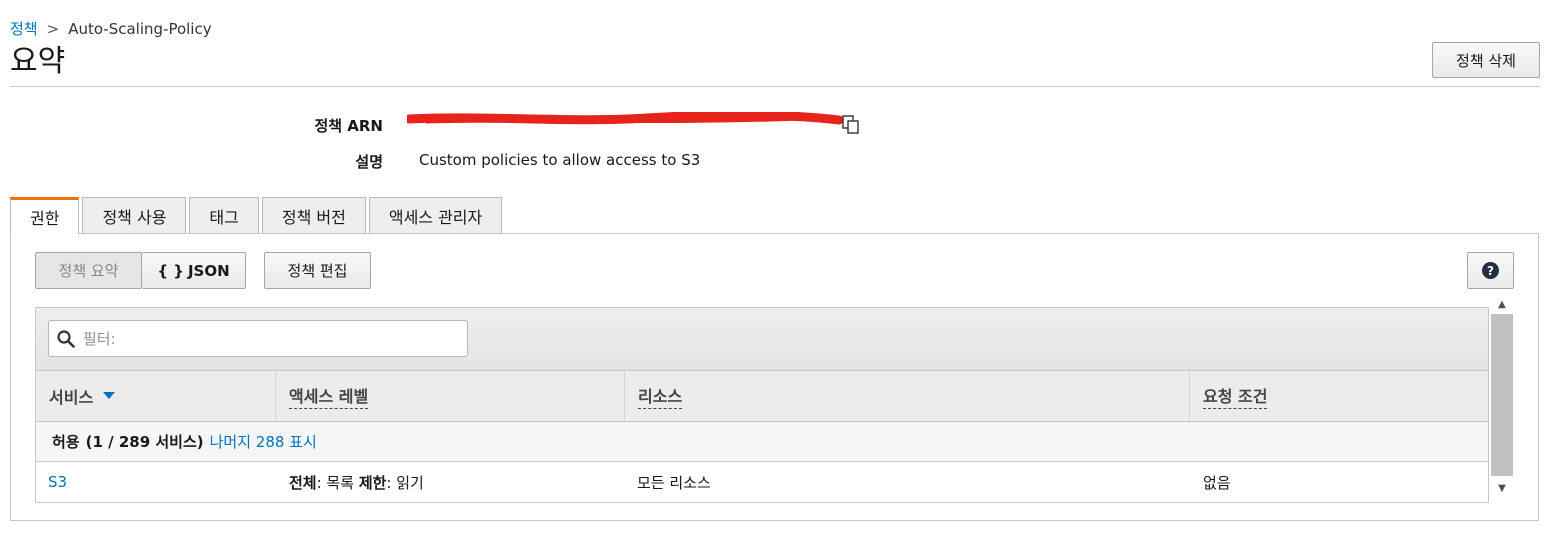  Describe the element at coordinates (660, 396) in the screenshot. I see `column-header-resource-label: 리소스` at that location.